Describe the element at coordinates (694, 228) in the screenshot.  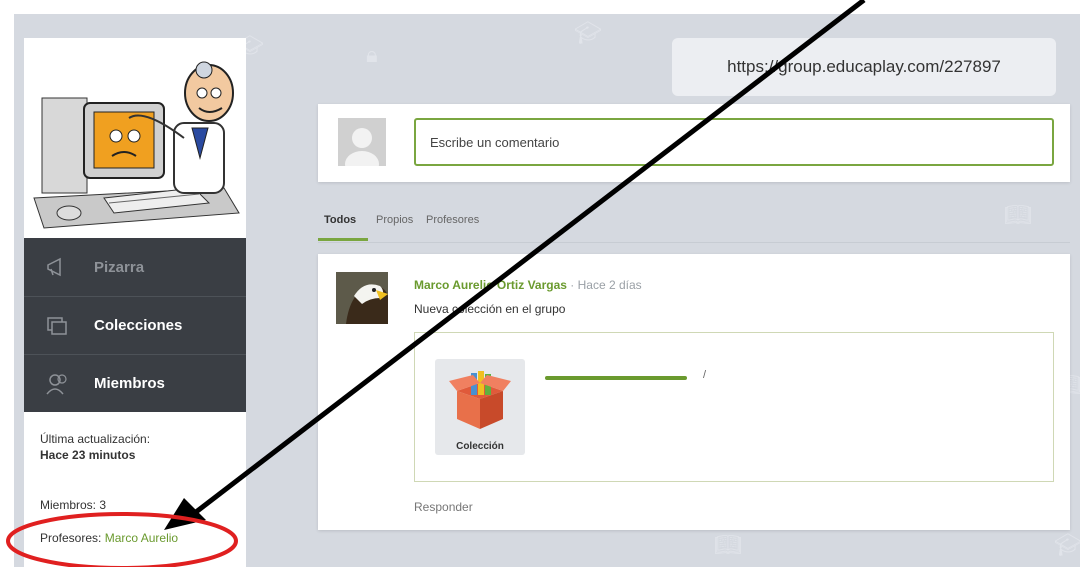
I see `feed-tabs: Todos Propios Profesores` at that location.